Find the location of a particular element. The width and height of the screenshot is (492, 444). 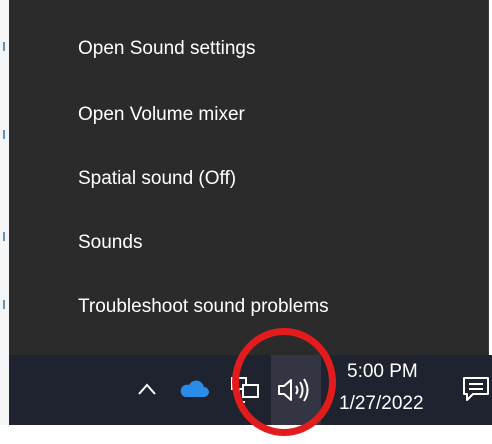

menu-item-sounds: Sounds is located at coordinates (248, 243).